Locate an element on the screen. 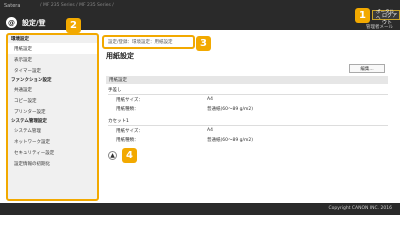 The image size is (400, 247). section-header: 用紙設定 is located at coordinates (247, 80).